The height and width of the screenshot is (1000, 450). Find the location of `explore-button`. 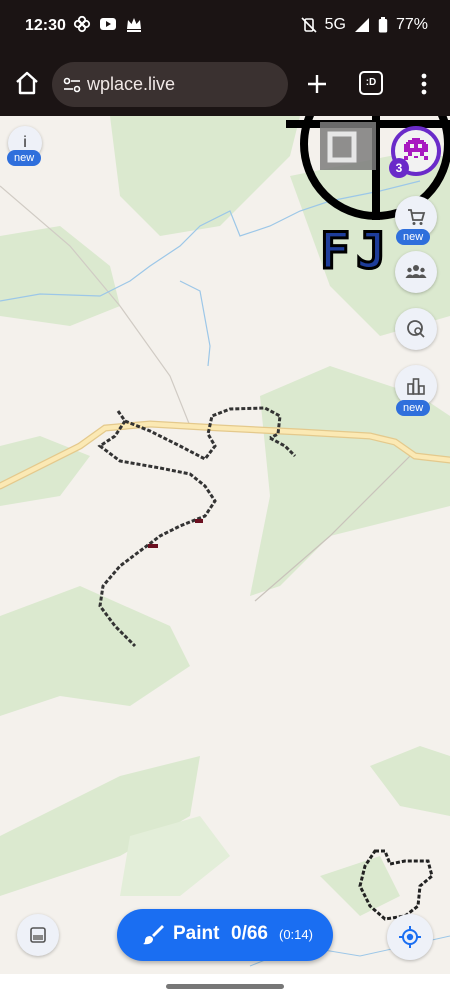

explore-button is located at coordinates (416, 329).